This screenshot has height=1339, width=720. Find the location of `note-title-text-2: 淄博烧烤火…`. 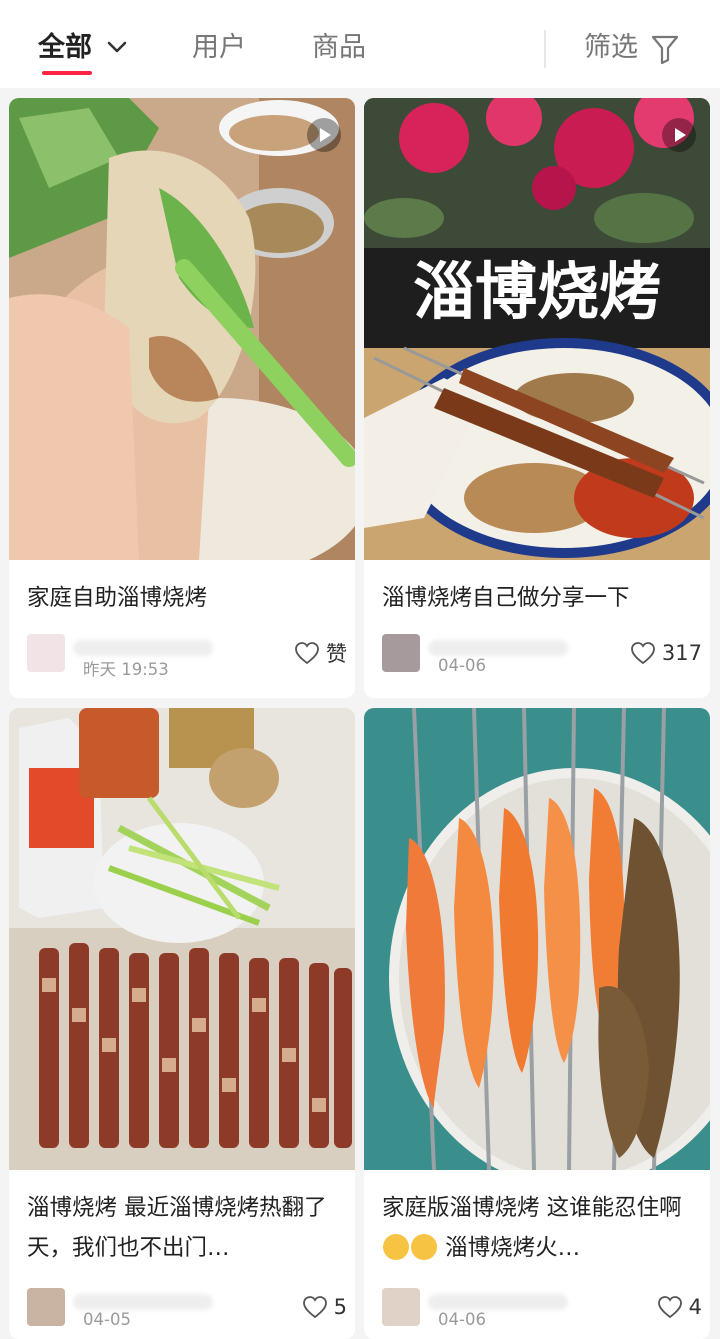

note-title-text-2: 淄博烧烤火… is located at coordinates (509, 1248).